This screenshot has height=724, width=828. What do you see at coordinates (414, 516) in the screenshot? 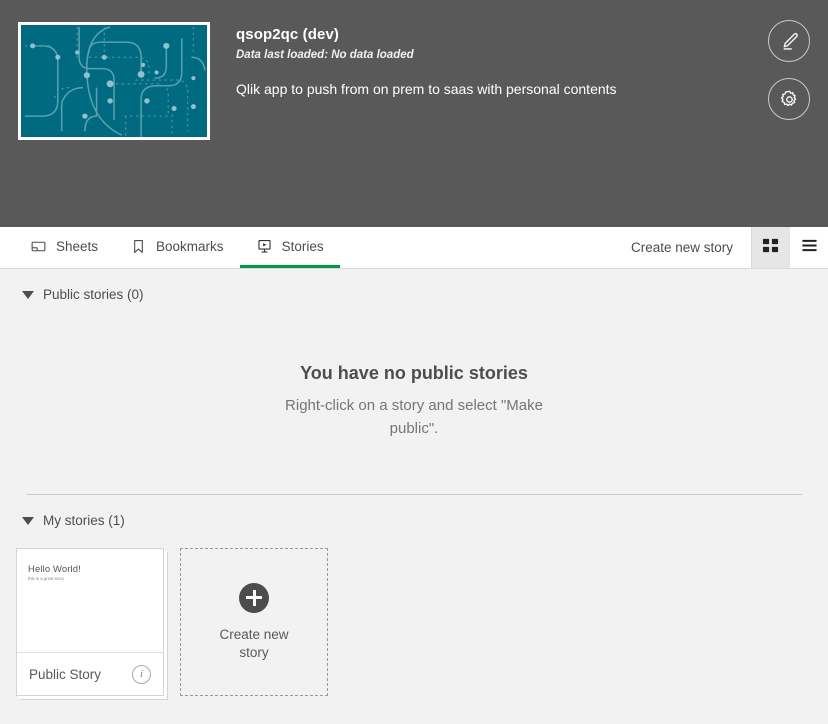
I see `my-stories-section-header: My stories (1)` at bounding box center [414, 516].